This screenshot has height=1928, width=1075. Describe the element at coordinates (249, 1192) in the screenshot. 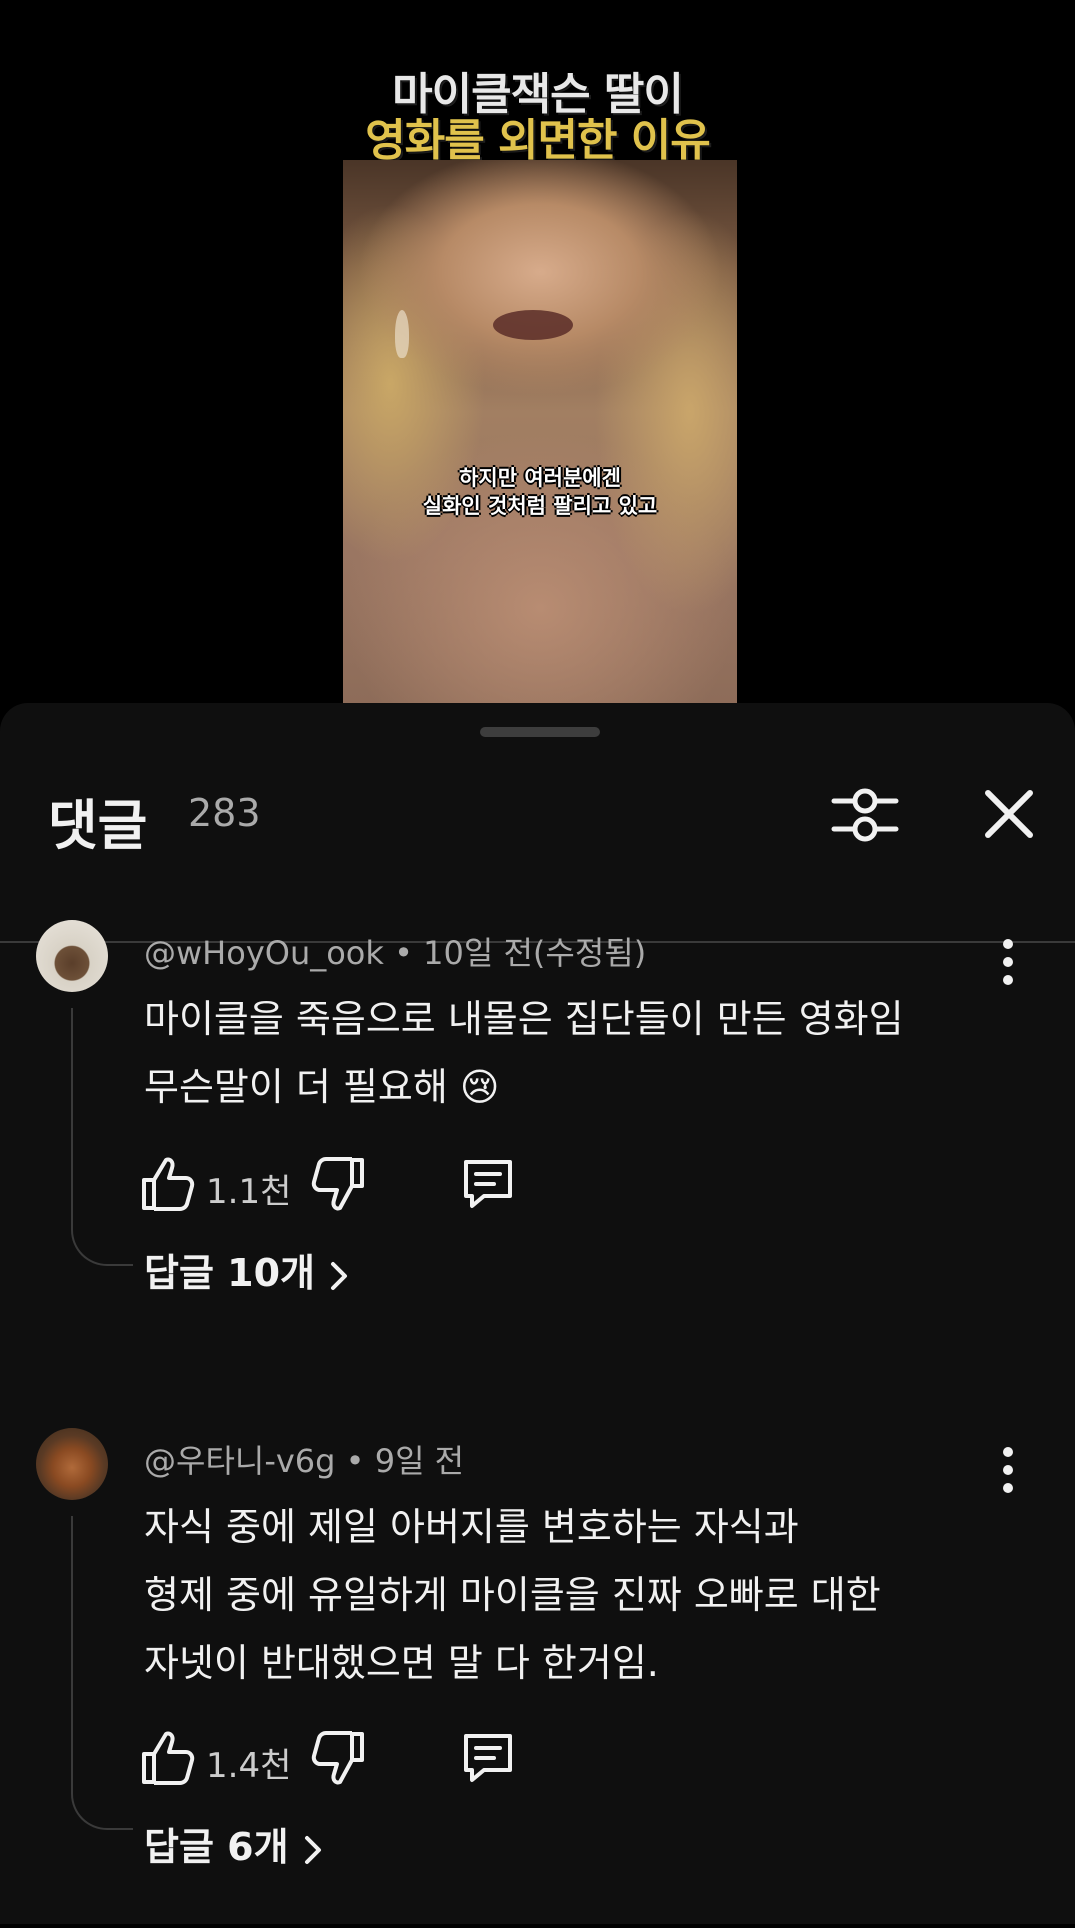

I see `like-count: 1.1천` at that location.